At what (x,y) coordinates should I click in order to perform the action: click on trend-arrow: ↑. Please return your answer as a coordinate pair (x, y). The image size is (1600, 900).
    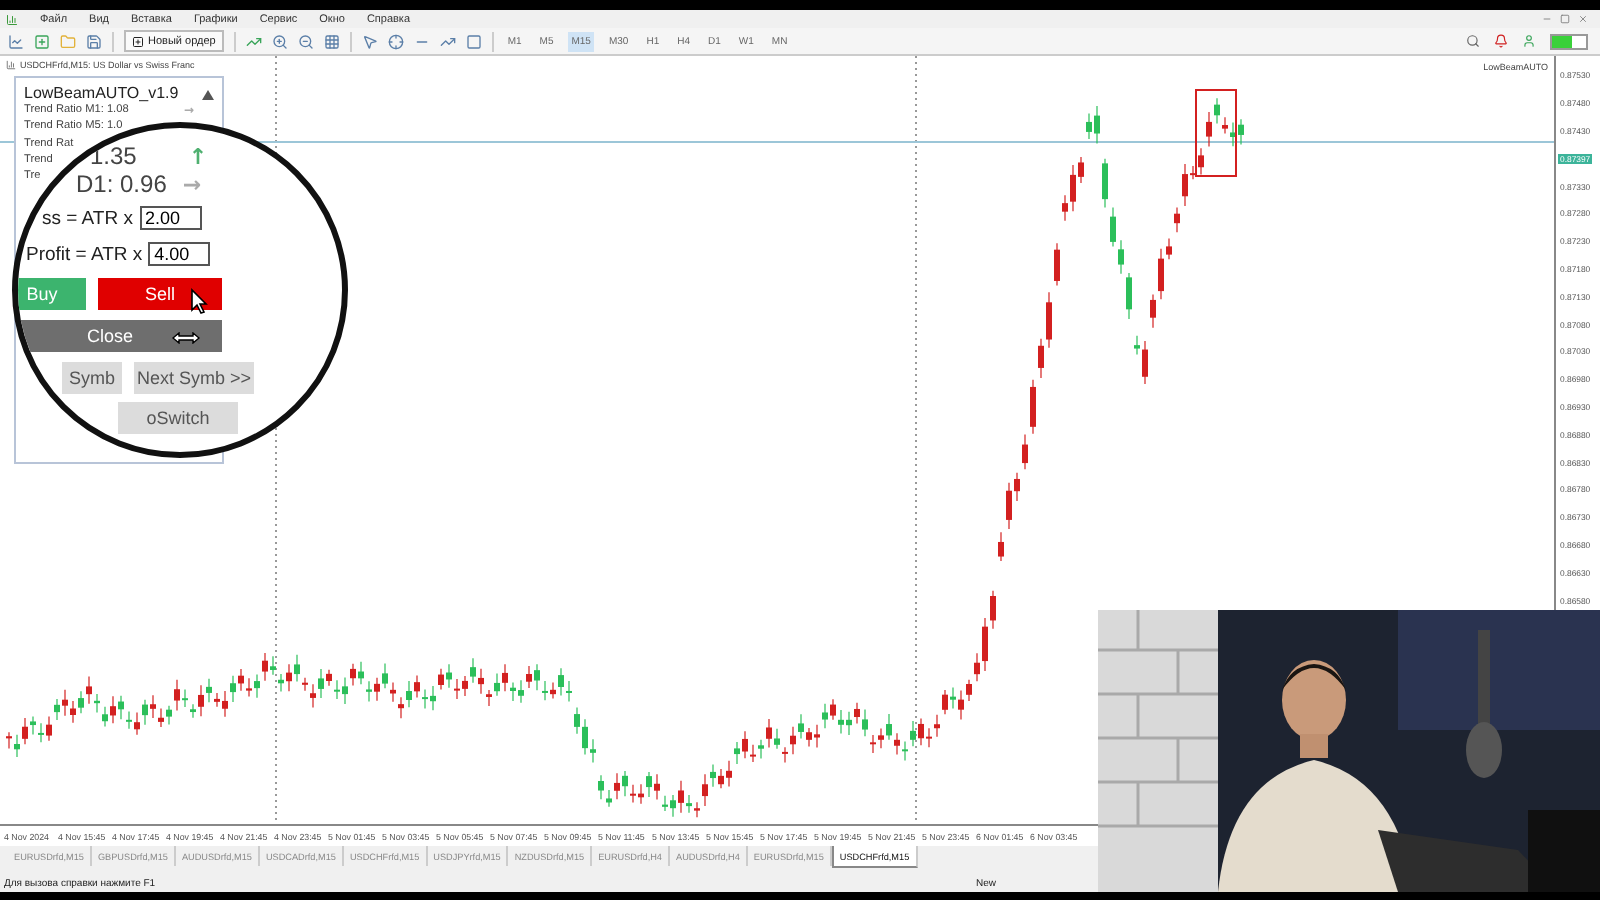
    Looking at the image, I should click on (198, 156).